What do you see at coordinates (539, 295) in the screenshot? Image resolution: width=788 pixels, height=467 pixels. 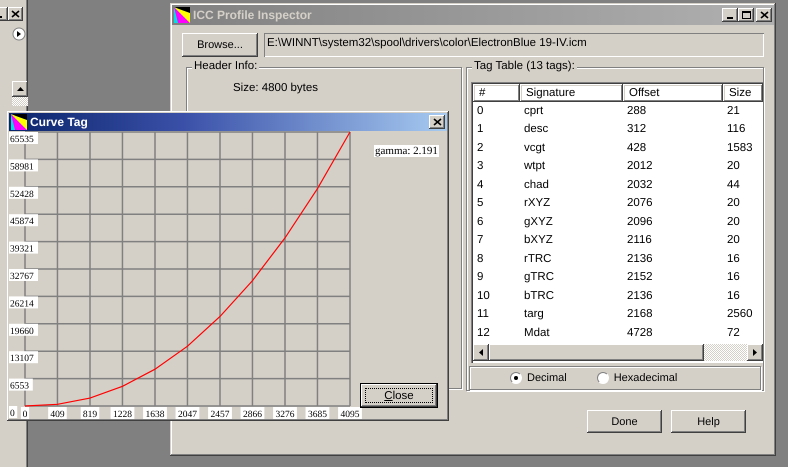 I see `table-cell-text: bTRC` at bounding box center [539, 295].